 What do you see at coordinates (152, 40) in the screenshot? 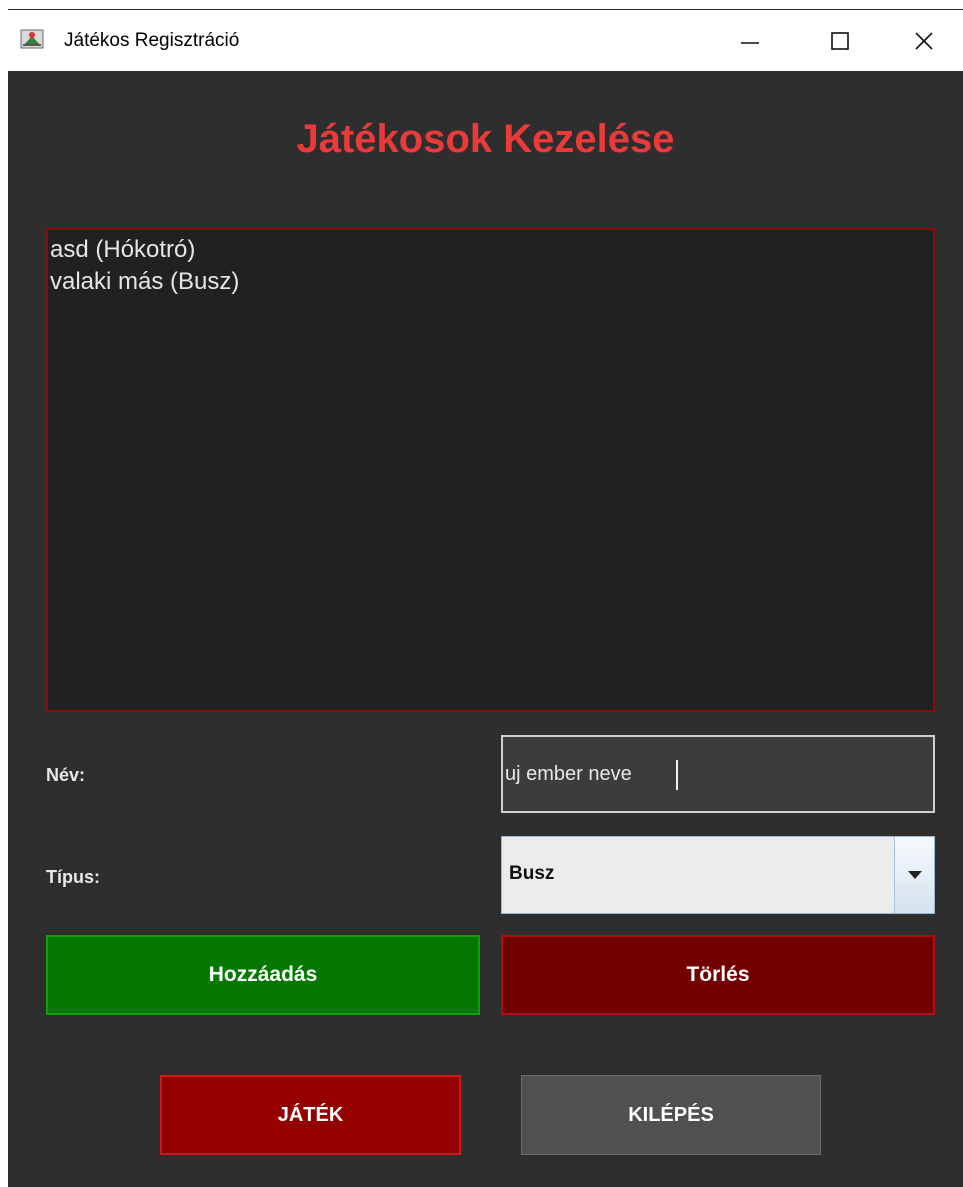
I see `window-title: Játékos Regisztráció` at bounding box center [152, 40].